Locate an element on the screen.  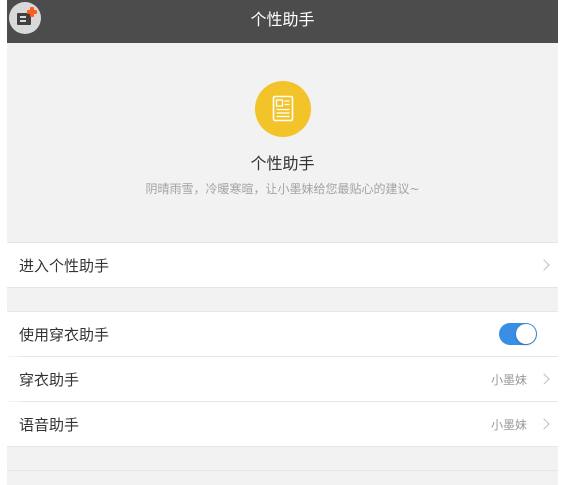
row-label: 使用穿衣助手 is located at coordinates (64, 335).